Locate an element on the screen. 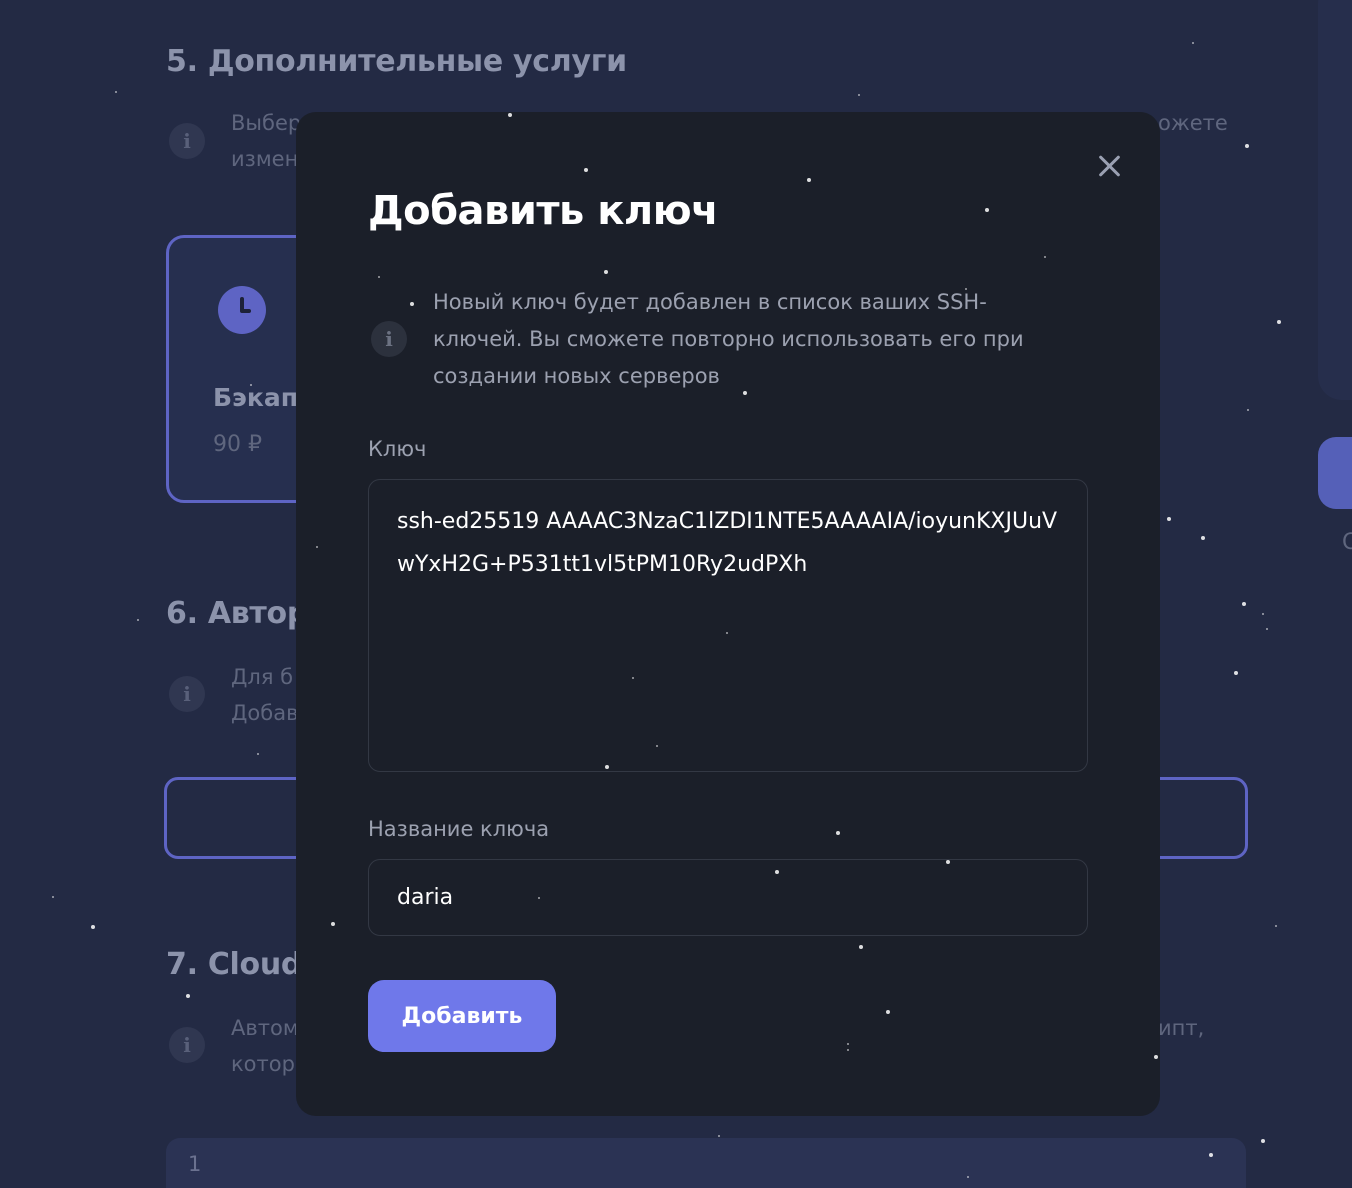 This screenshot has width=1352, height=1188. section-5-desc-right: ожете is located at coordinates (1193, 123).